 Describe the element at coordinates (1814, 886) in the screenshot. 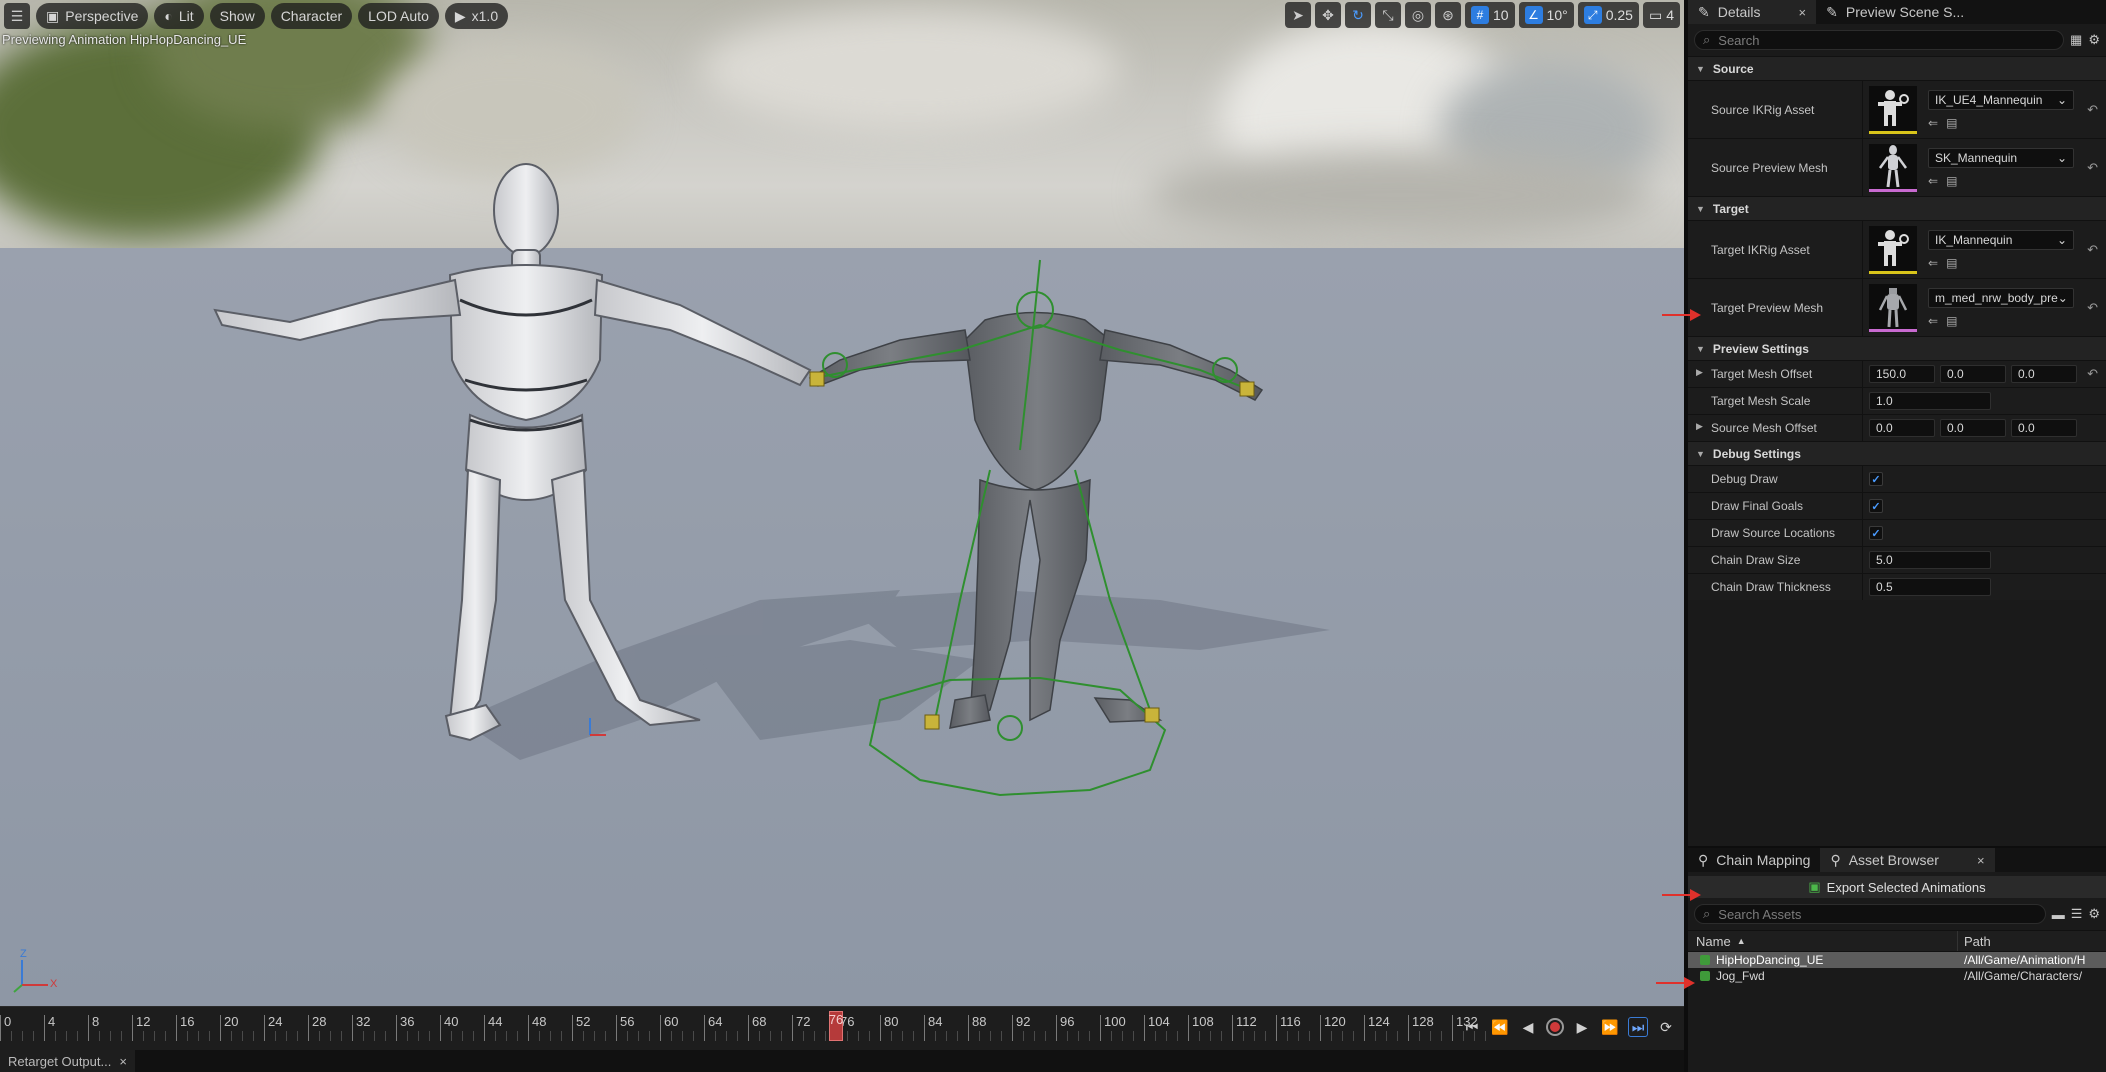

I see `export-icon: ▣` at that location.